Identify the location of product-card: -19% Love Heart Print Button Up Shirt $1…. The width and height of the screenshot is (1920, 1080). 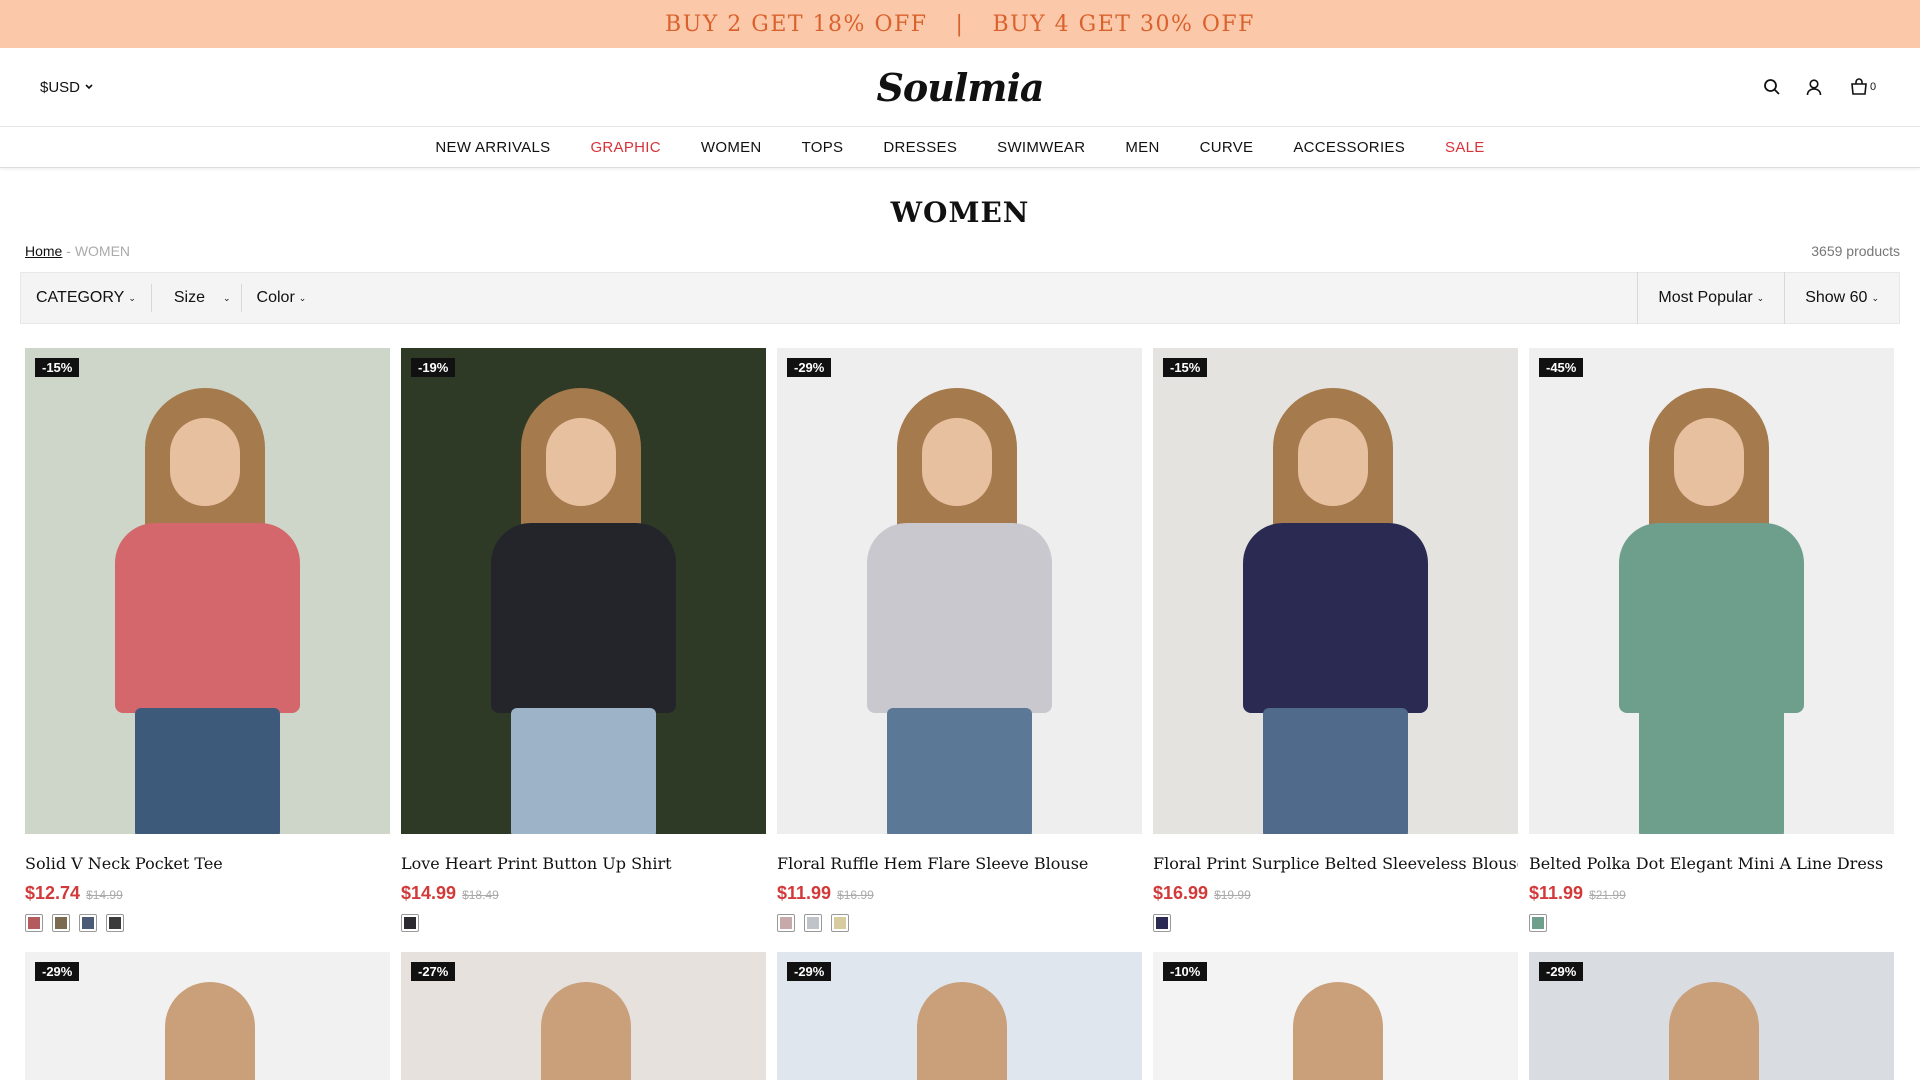
(583, 640).